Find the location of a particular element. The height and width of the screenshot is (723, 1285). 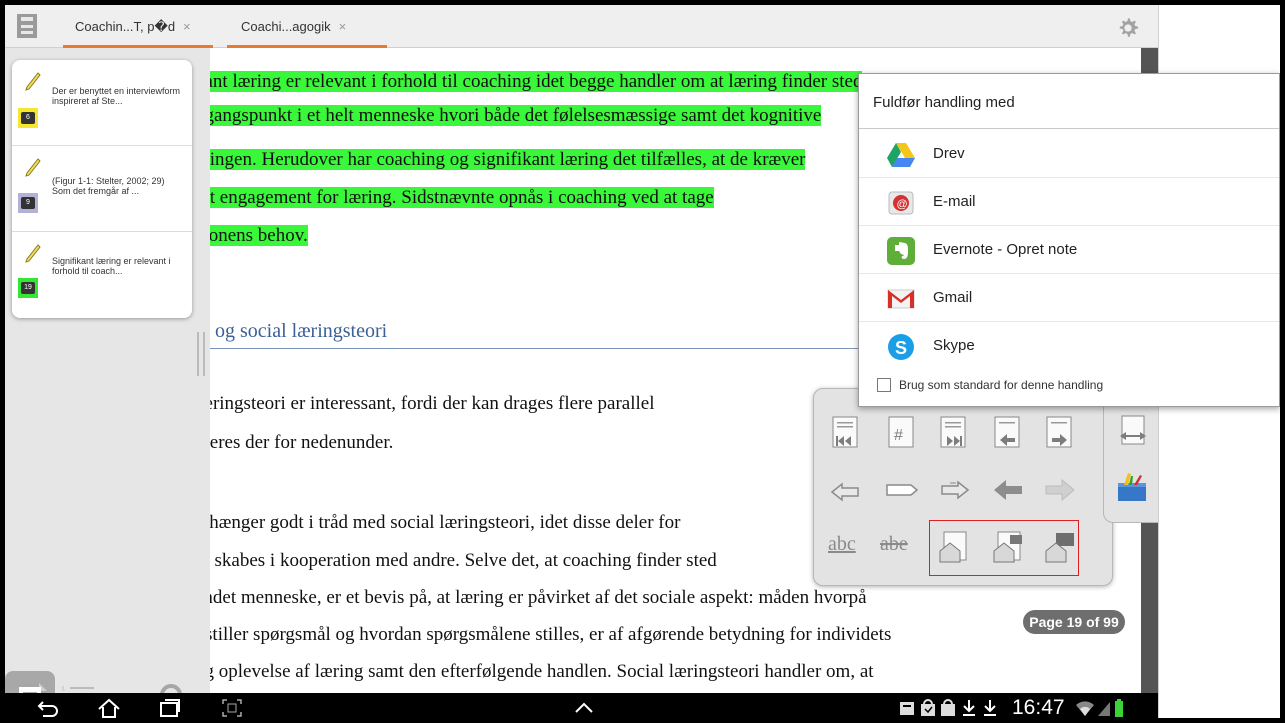

share-option-label: Skype is located at coordinates (954, 345).